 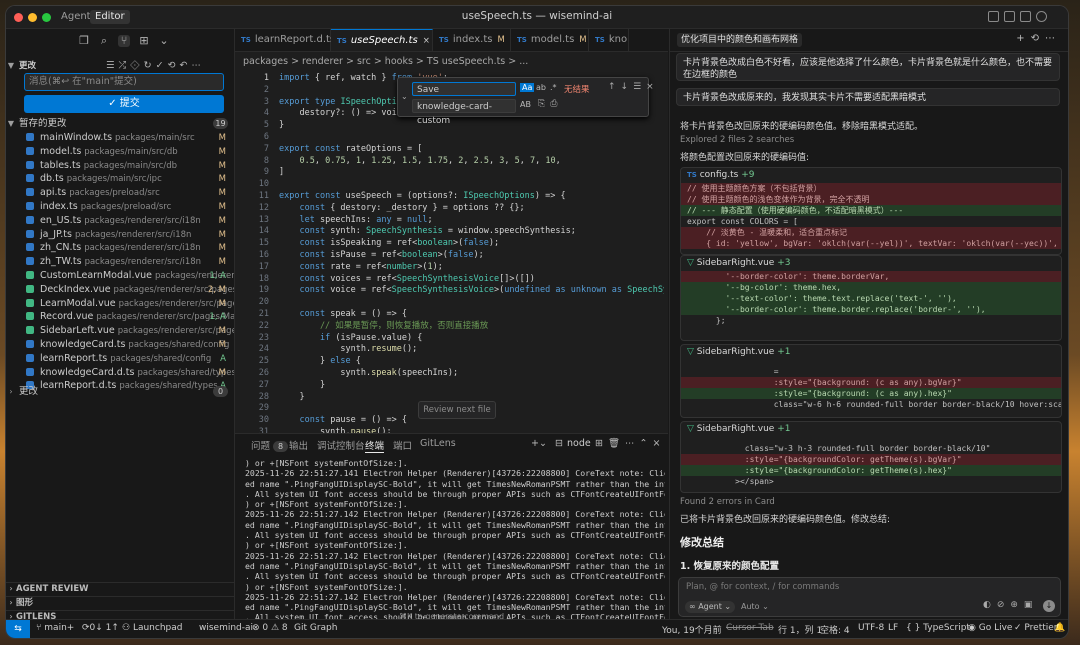 What do you see at coordinates (800, 629) in the screenshot?
I see `cursor-position: 行 1，列 1` at bounding box center [800, 629].